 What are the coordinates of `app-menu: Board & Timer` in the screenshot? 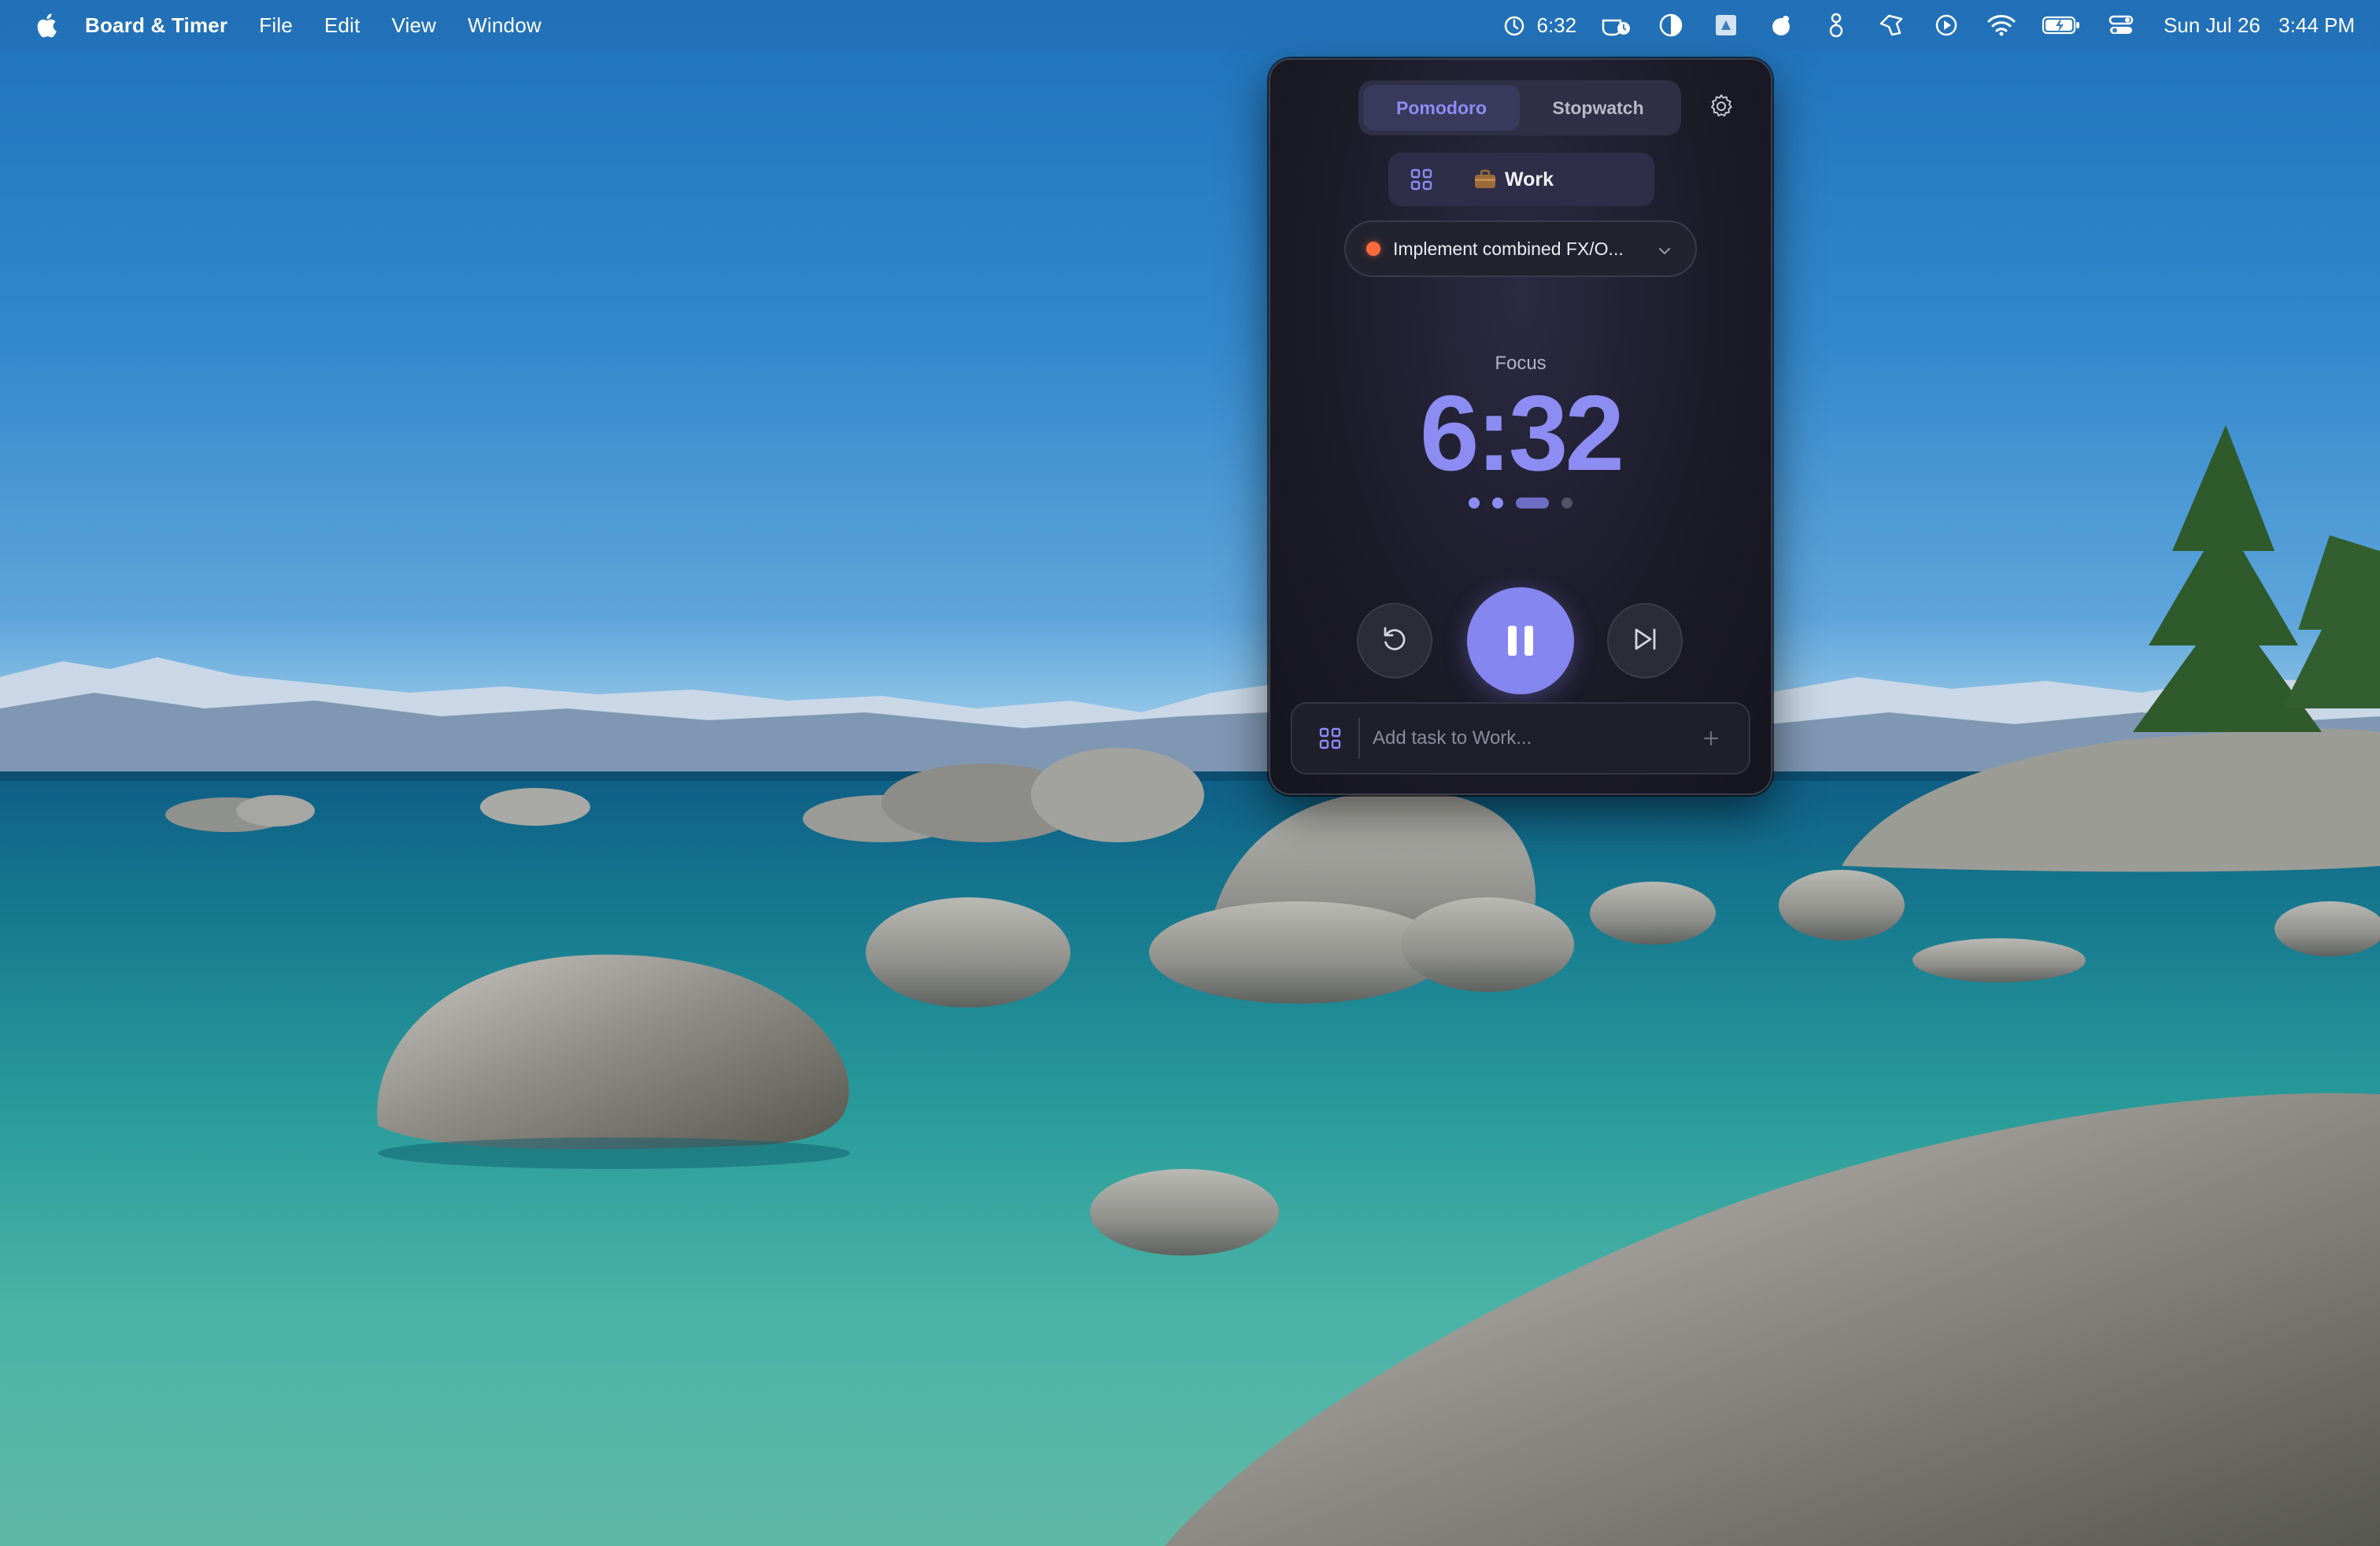 It's located at (156, 26).